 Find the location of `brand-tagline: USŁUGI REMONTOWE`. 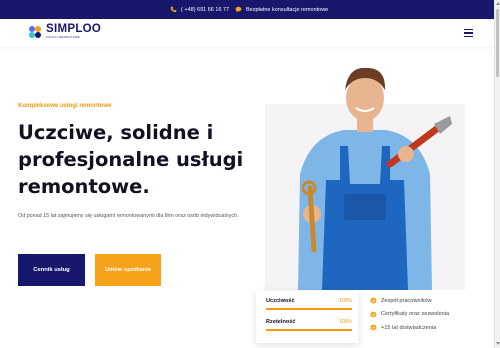

brand-tagline: USŁUGI REMONTOWE is located at coordinates (63, 37).